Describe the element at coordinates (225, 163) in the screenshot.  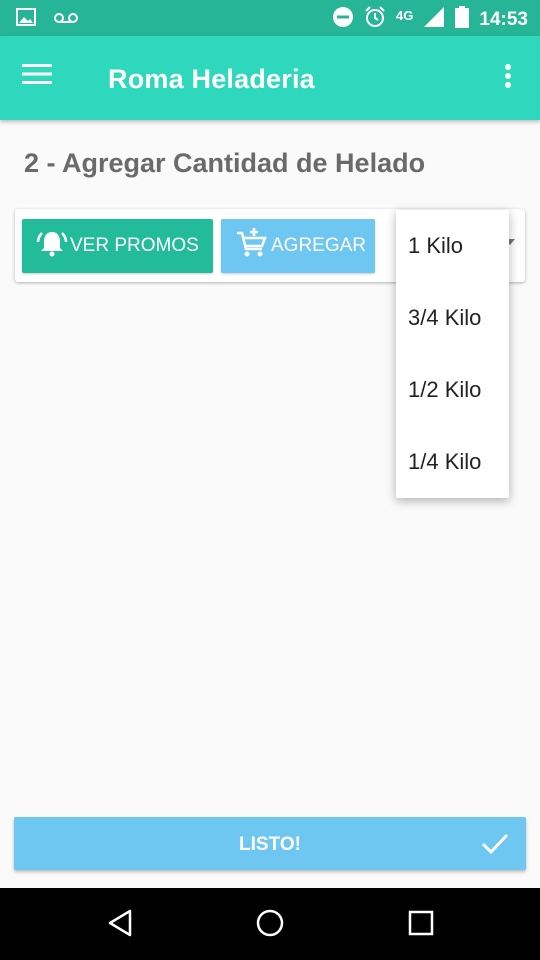
I see `page-title: 2 - Agregar Cantidad de Helado` at that location.